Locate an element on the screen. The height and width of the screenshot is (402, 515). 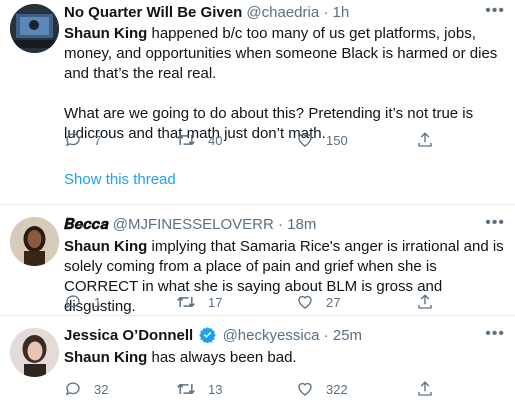
display-name: 𝑩𝒆𝒄𝒄𝒂 is located at coordinates (86, 224).